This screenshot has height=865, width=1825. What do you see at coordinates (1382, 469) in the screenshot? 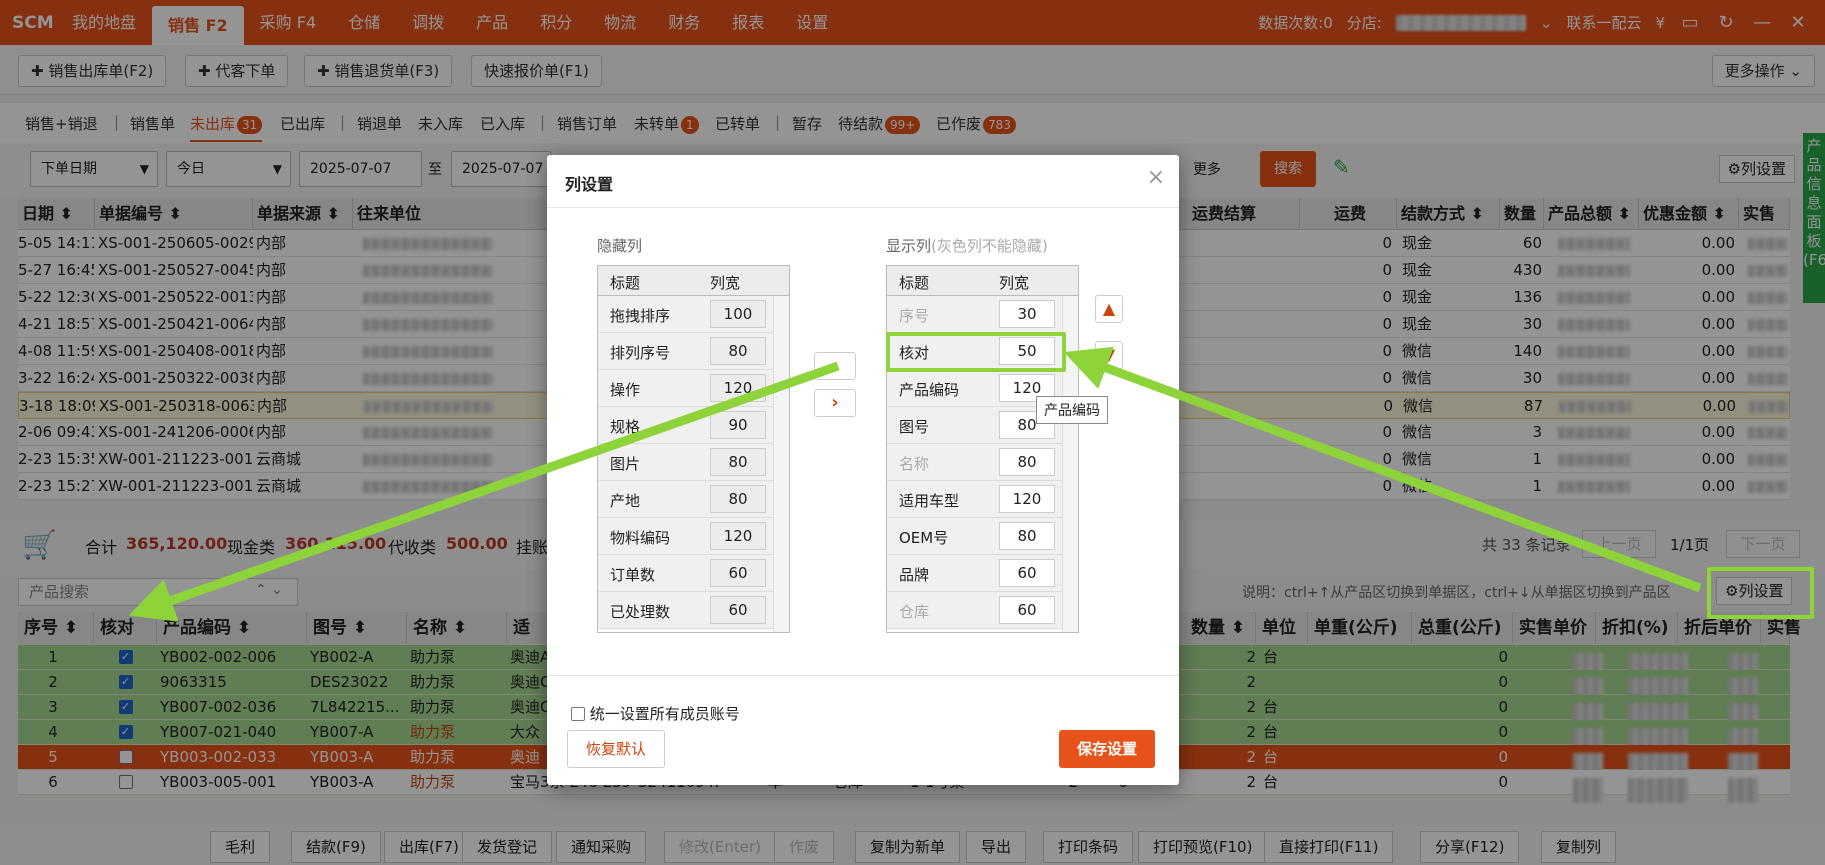
I see `arrow-to-check-row` at bounding box center [1382, 469].